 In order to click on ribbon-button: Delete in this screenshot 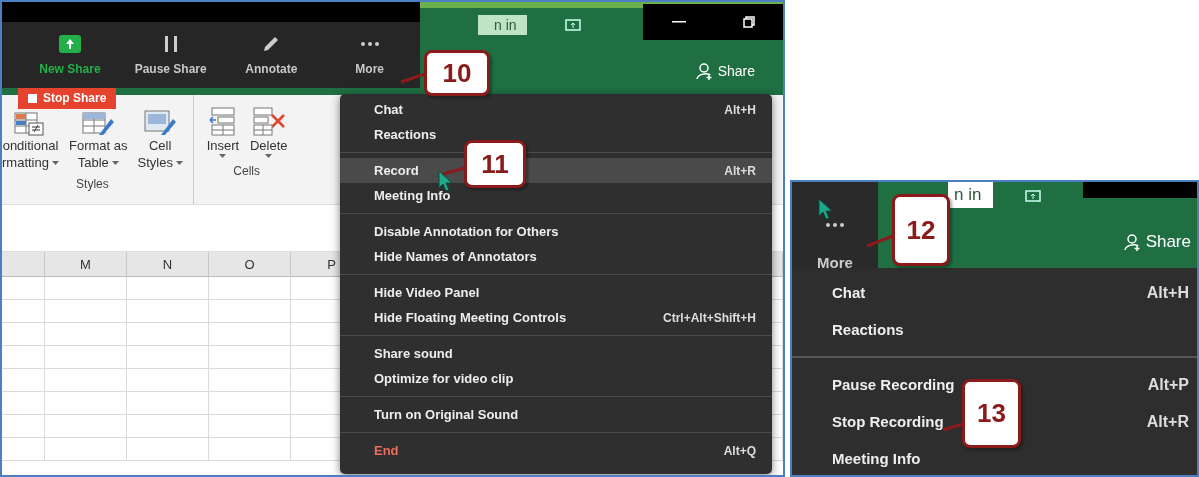, I will do `click(268, 131)`.